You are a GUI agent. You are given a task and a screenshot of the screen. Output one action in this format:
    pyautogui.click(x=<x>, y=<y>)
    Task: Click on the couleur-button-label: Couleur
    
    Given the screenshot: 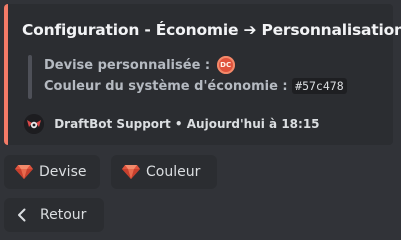 What is the action you would take?
    pyautogui.click(x=173, y=172)
    